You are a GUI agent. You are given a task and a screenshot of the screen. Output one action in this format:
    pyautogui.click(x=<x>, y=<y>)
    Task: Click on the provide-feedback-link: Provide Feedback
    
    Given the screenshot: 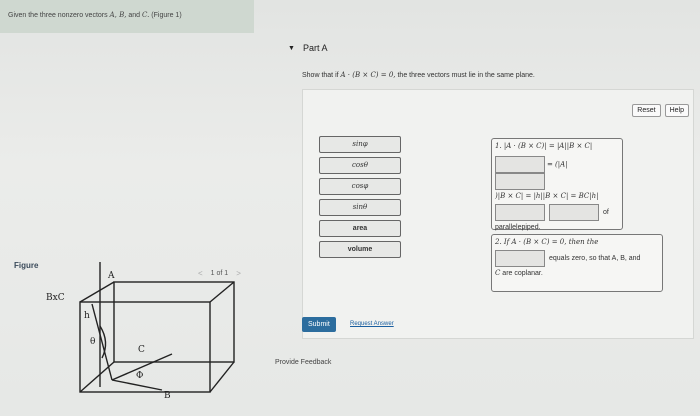 What is the action you would take?
    pyautogui.click(x=303, y=362)
    